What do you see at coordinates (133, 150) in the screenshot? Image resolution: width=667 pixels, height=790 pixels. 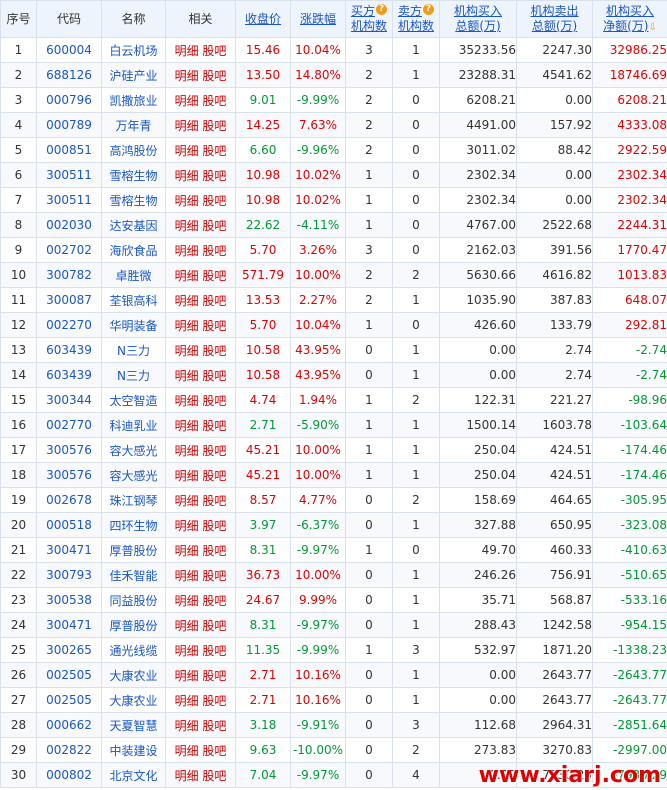 I see `cell-stock-name: 高鸿股份` at bounding box center [133, 150].